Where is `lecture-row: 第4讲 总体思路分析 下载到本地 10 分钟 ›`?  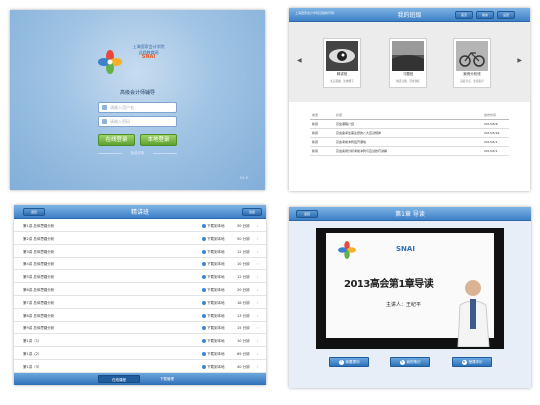
lecture-row: 第4讲 总体思路分析 下载到本地 10 分钟 › is located at coordinates (140, 264).